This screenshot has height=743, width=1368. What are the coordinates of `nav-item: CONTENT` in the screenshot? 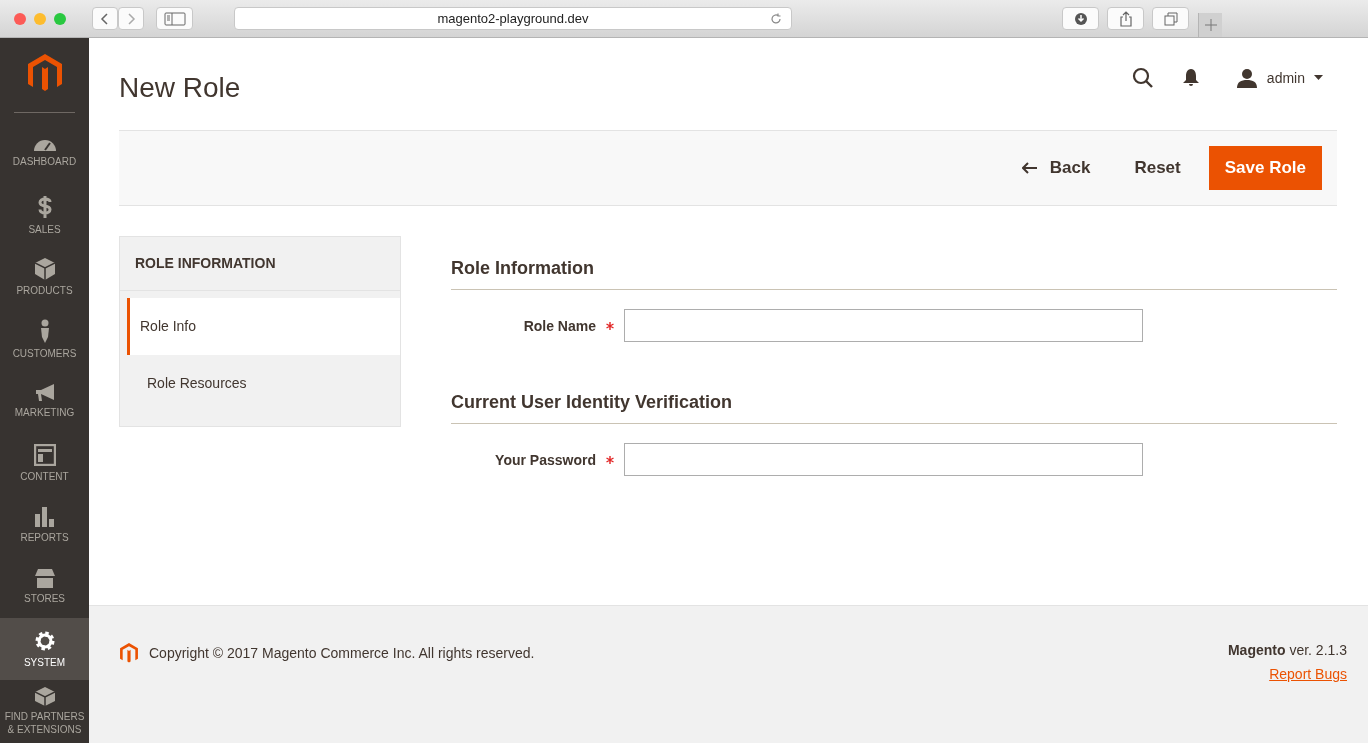 It's located at (44, 463).